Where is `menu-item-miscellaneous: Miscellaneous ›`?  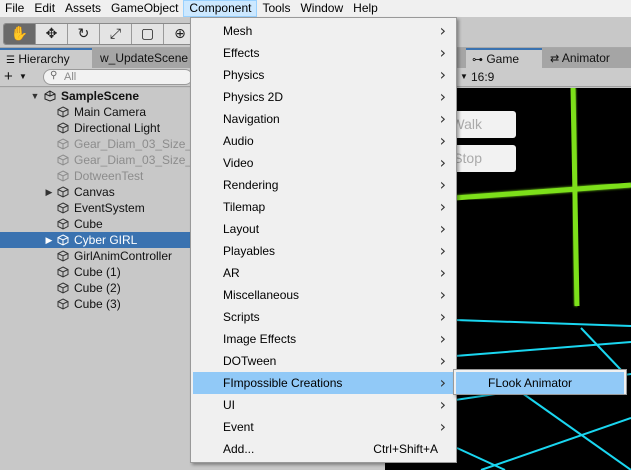 menu-item-miscellaneous: Miscellaneous › is located at coordinates (324, 295).